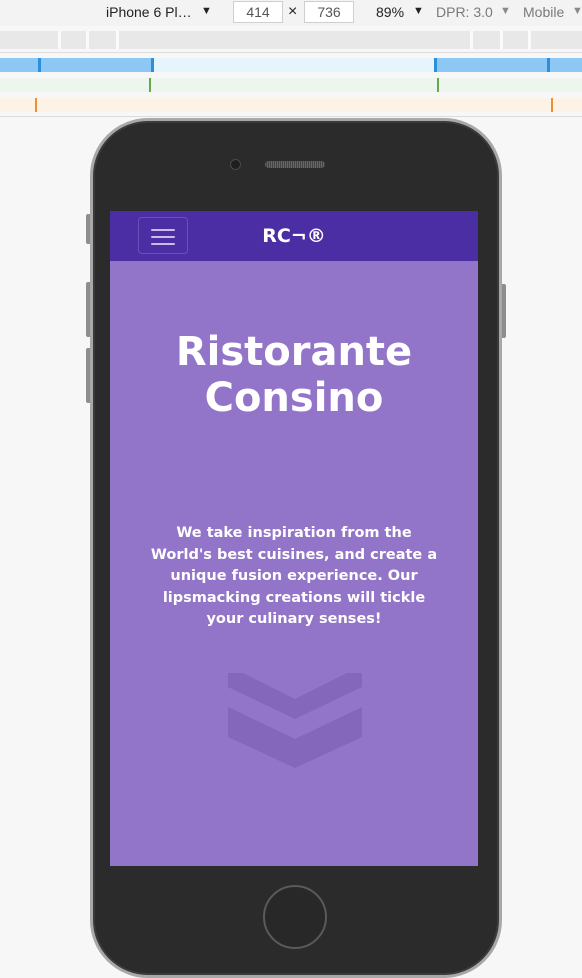 Image resolution: width=582 pixels, height=978 pixels. I want to click on zoom-dropdown-icon: ▼, so click(418, 11).